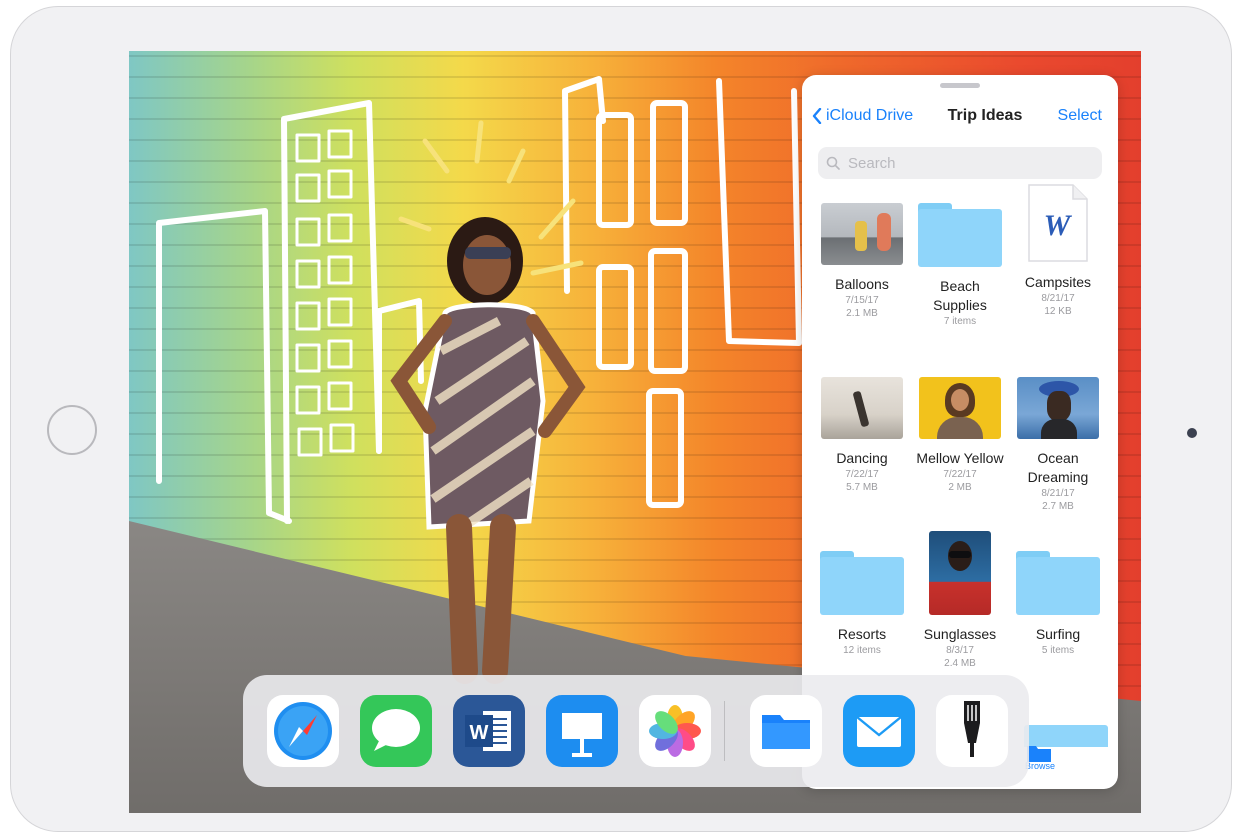 Image resolution: width=1235 pixels, height=835 pixels. Describe the element at coordinates (833, 163) in the screenshot. I see `search-icon` at that location.